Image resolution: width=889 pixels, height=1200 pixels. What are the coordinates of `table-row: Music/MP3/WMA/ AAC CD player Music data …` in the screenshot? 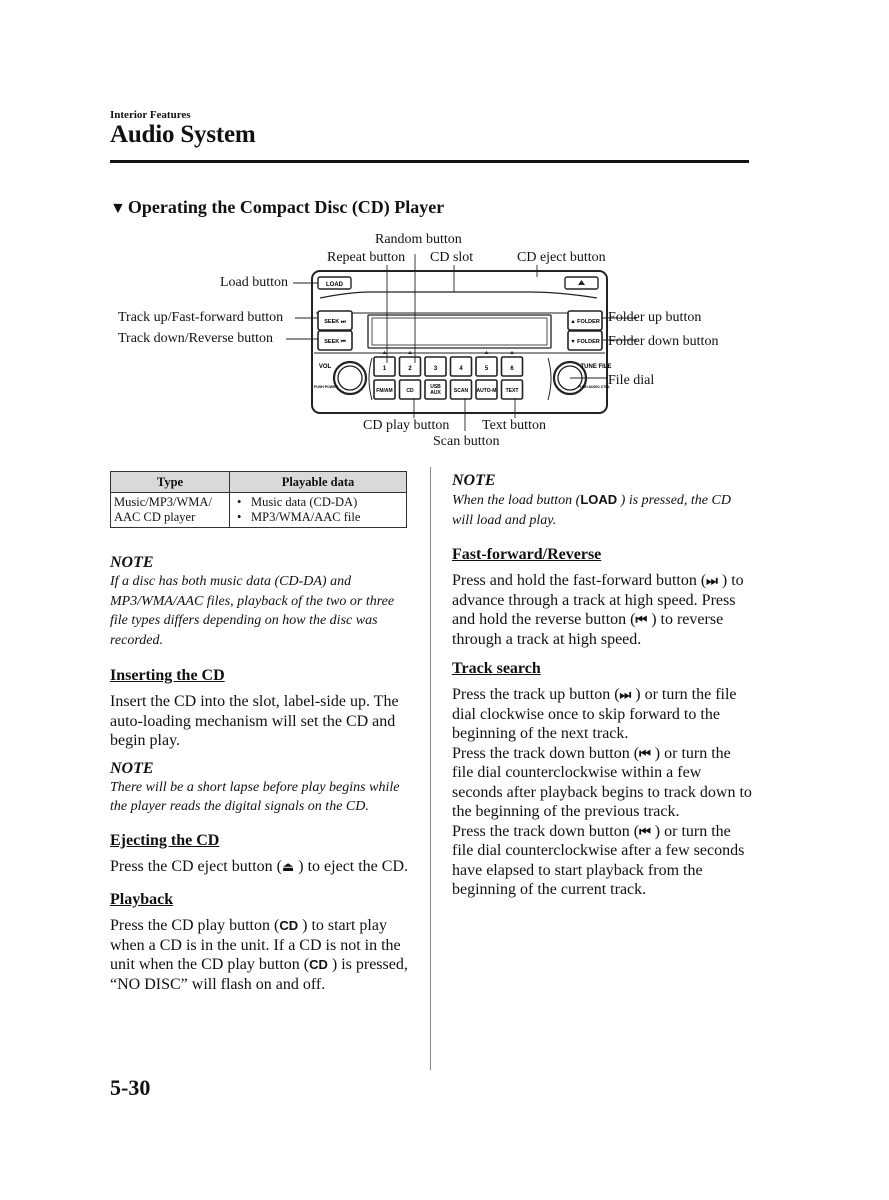 It's located at (258, 510).